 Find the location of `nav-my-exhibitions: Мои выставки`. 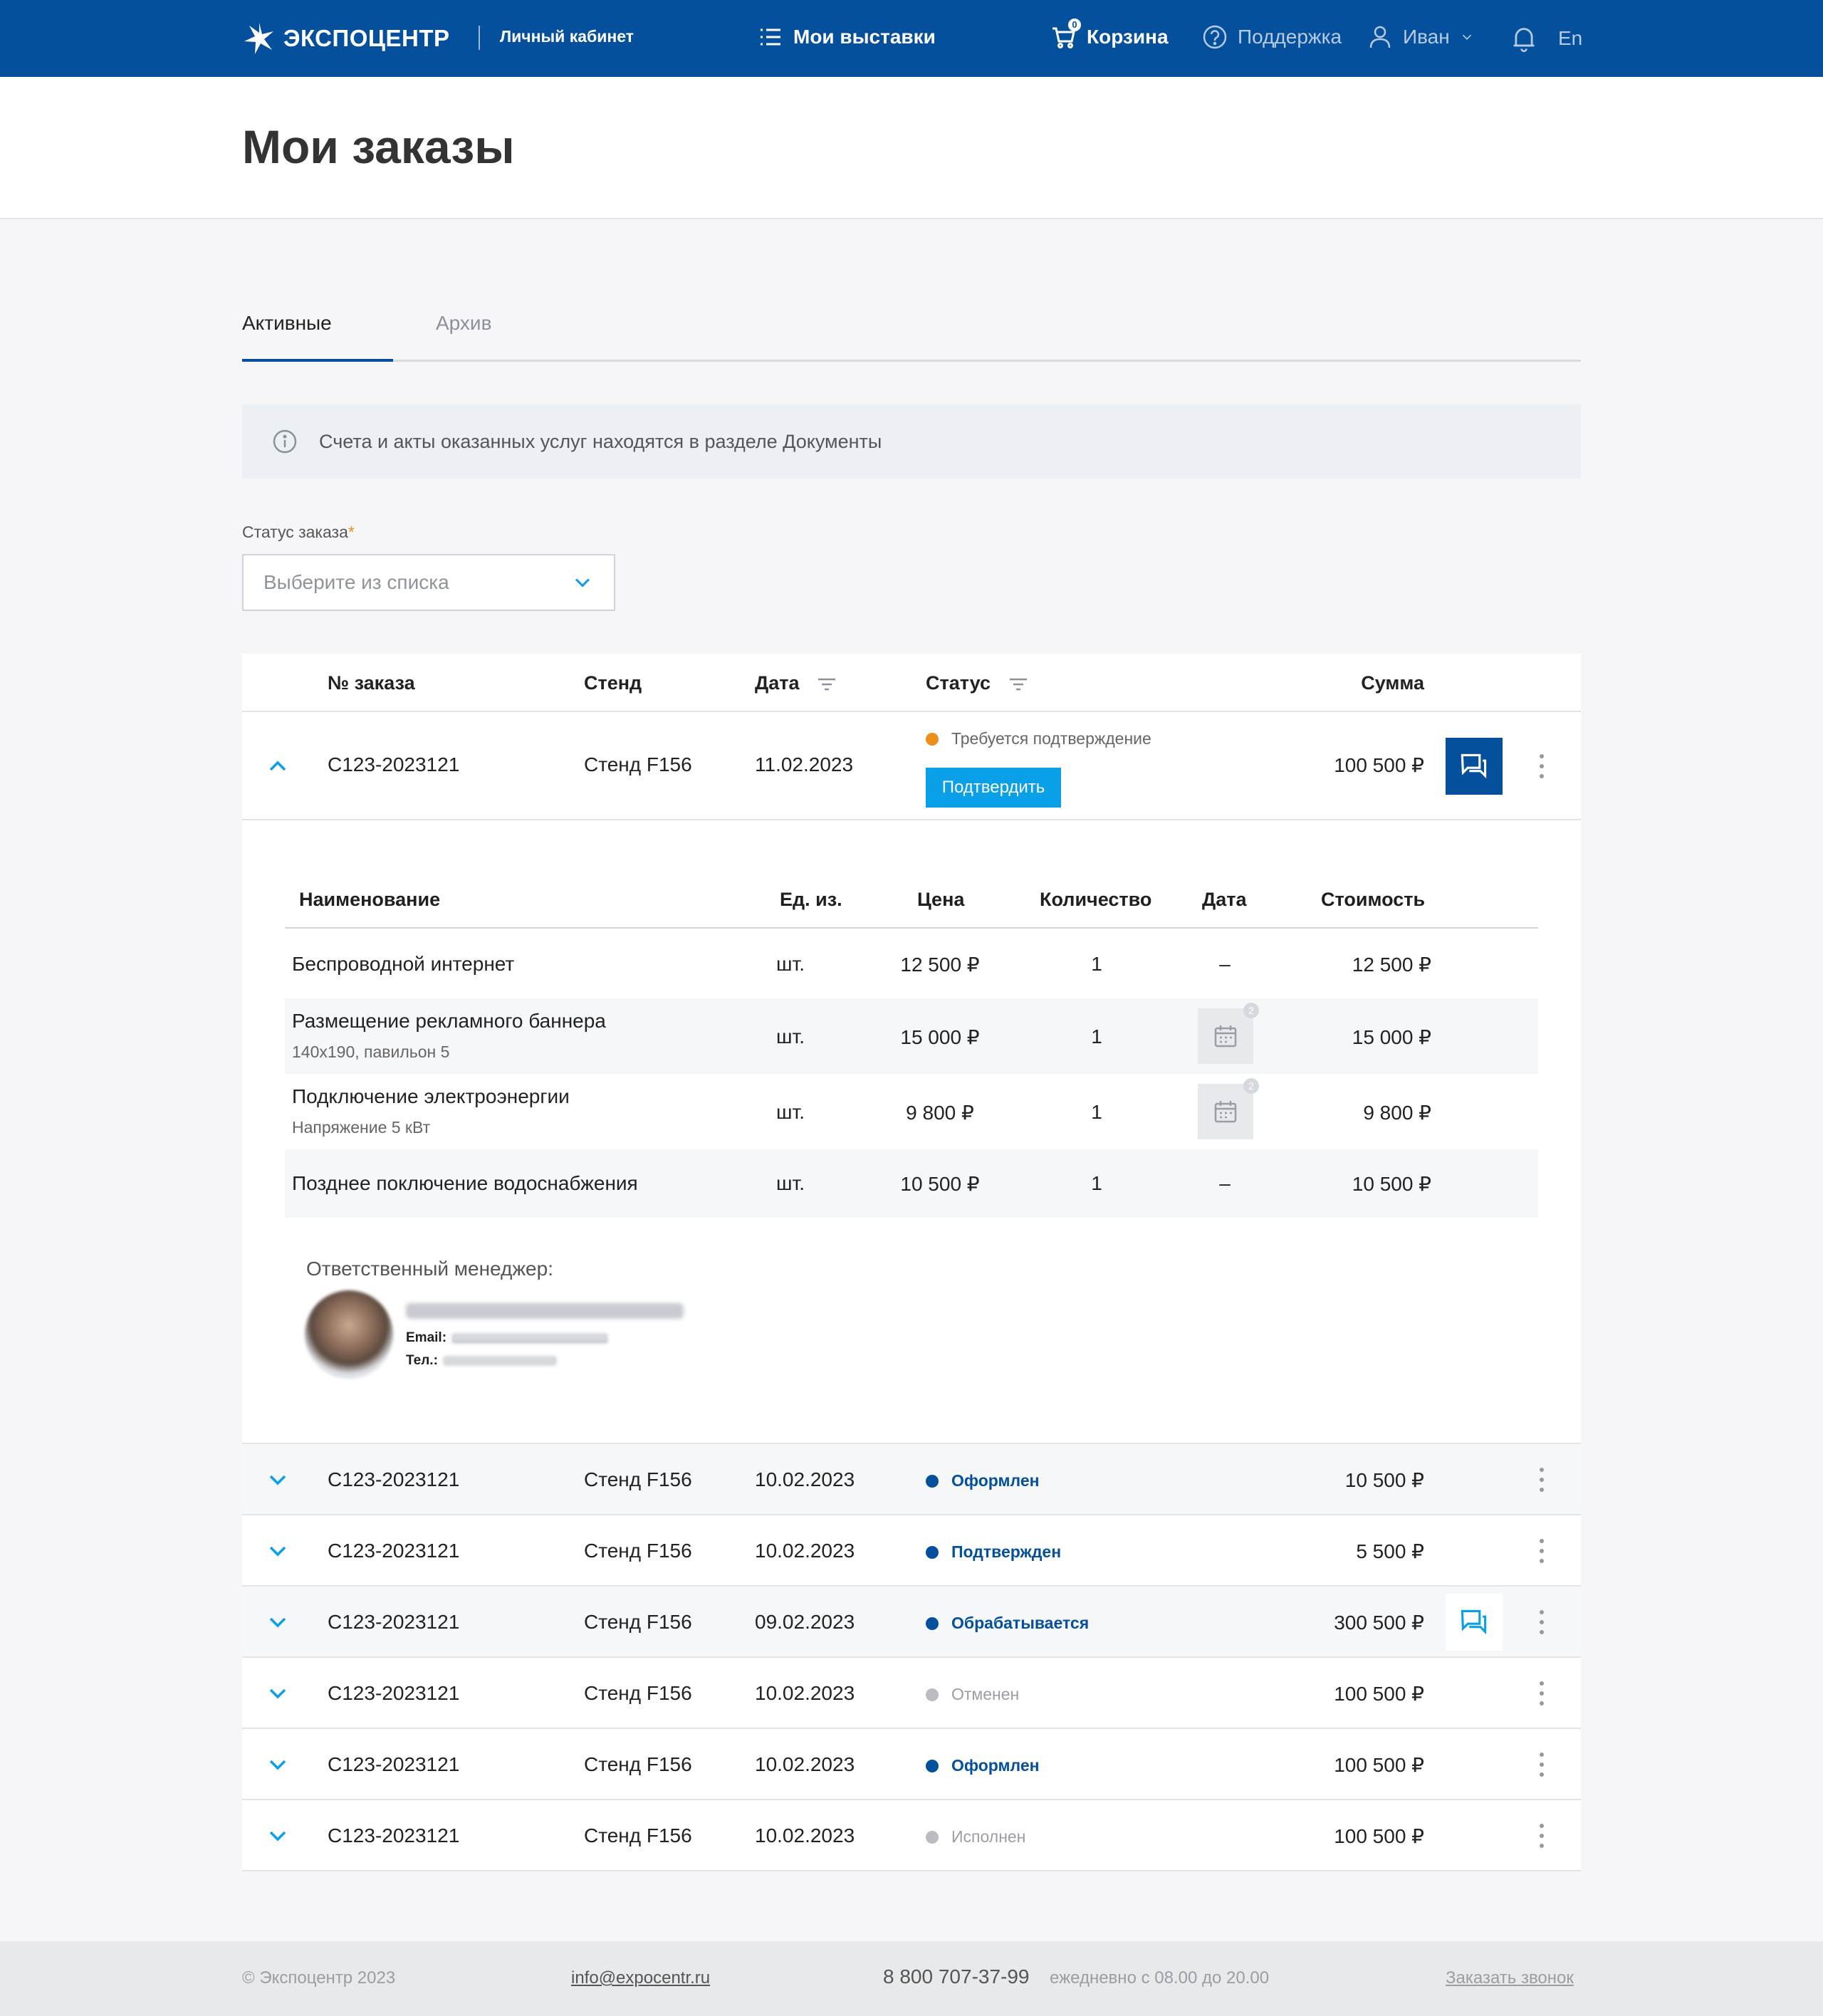

nav-my-exhibitions: Мои выставки is located at coordinates (847, 37).